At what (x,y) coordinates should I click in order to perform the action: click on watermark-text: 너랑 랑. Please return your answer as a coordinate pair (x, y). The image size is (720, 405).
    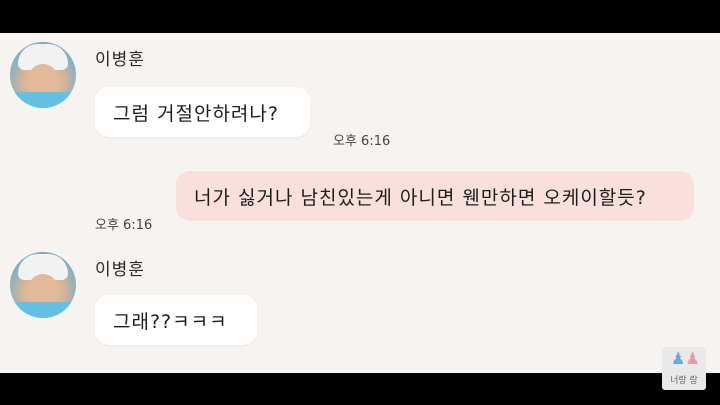
    Looking at the image, I should click on (684, 381).